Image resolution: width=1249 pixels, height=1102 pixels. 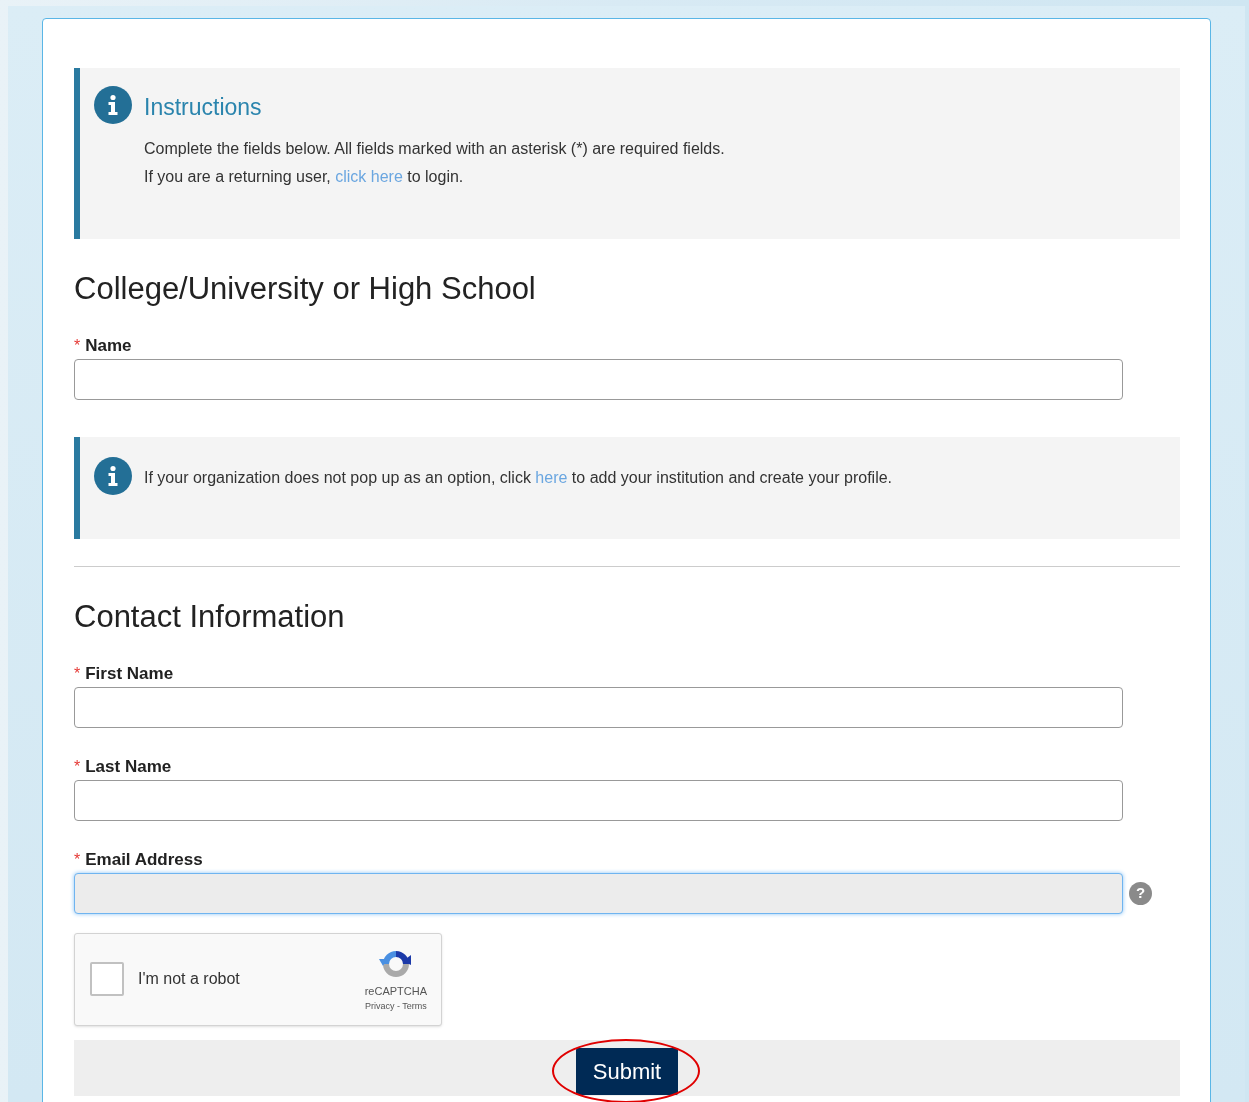 I want to click on info-text: Complete the fields below. All fields marked with an asterisk (*) are required fields., so click(x=434, y=148).